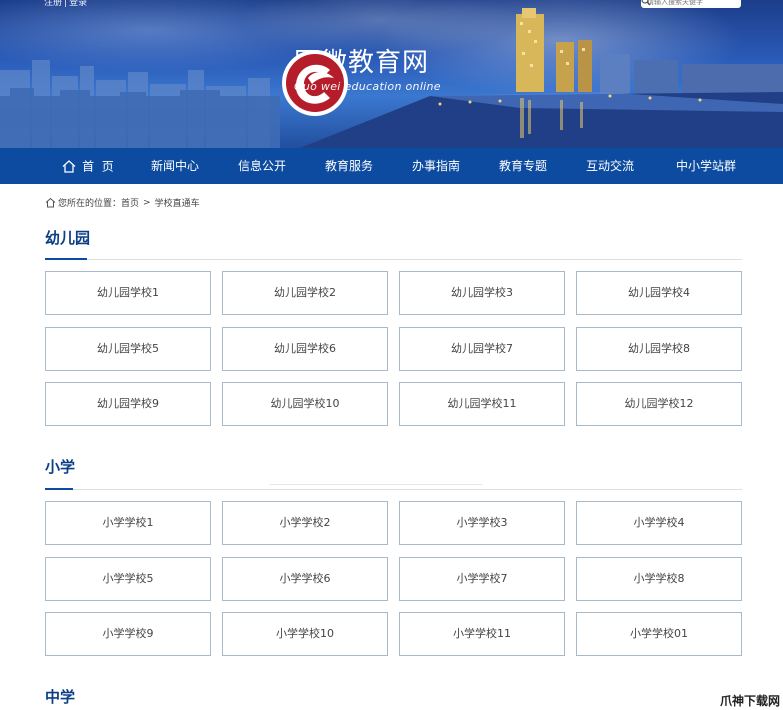 This screenshot has width=783, height=710. Describe the element at coordinates (60, 697) in the screenshot. I see `section-title-middle: 中学` at that location.